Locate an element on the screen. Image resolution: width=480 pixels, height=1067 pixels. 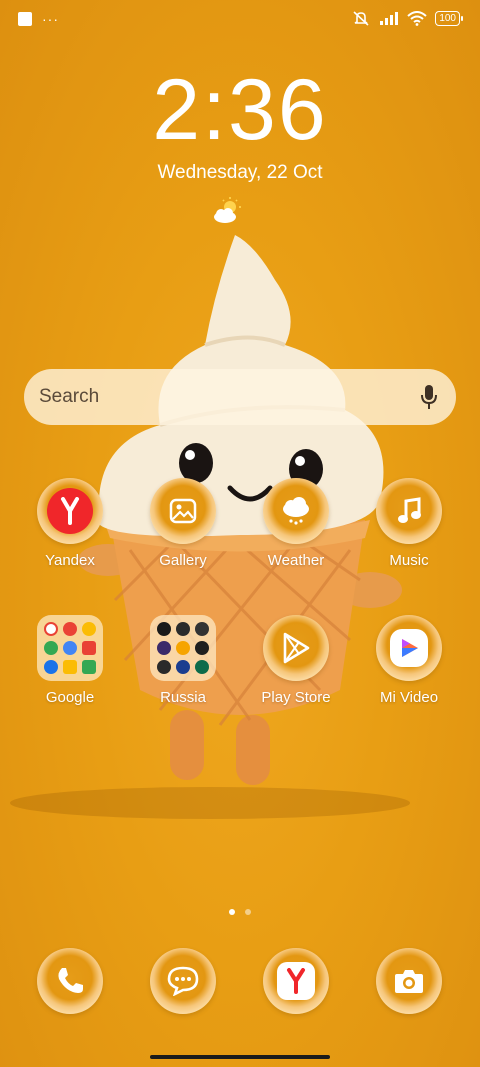
search-placeholder: Search is located at coordinates (69, 396).